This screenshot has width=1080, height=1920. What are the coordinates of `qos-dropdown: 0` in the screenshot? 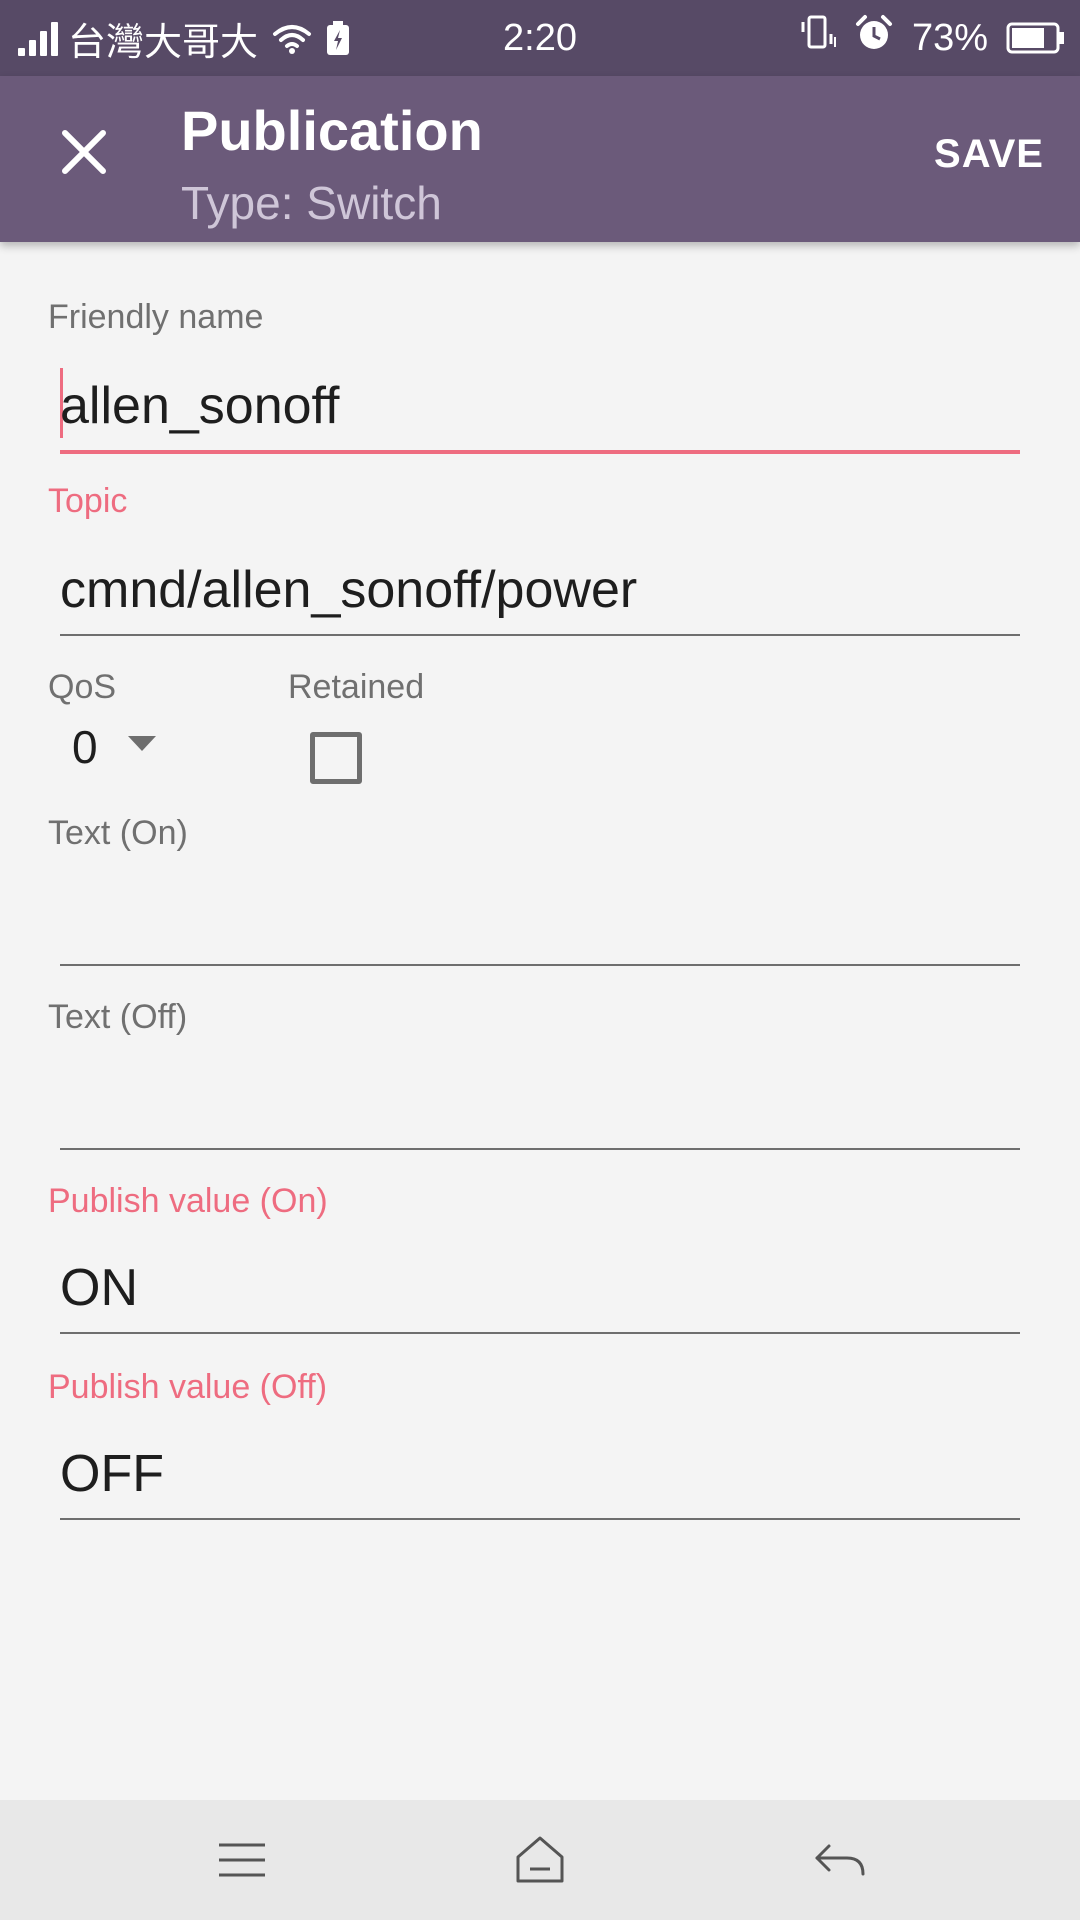 It's located at (85, 747).